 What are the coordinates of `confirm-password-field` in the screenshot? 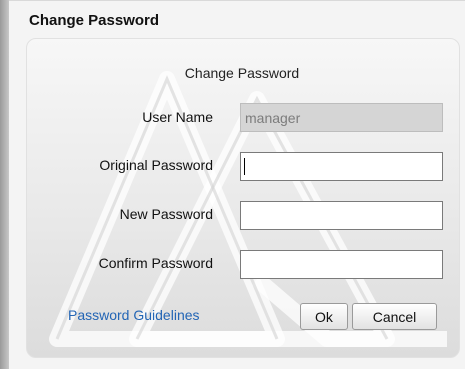 It's located at (341, 264).